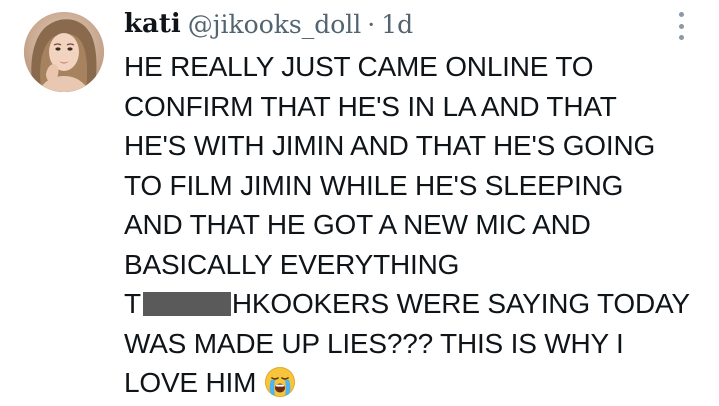 This screenshot has height=406, width=719. Describe the element at coordinates (397, 24) in the screenshot. I see `timestamp: 1d` at that location.